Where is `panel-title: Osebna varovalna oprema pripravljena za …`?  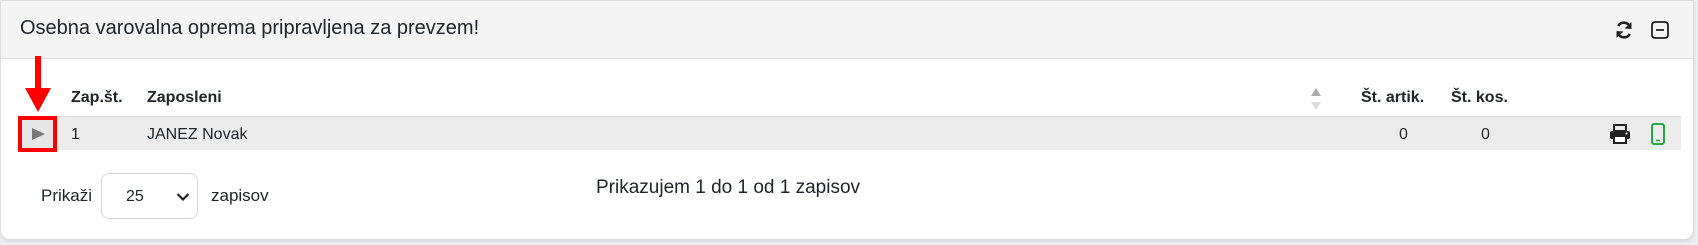
panel-title: Osebna varovalna oprema pripravljena za … is located at coordinates (250, 28).